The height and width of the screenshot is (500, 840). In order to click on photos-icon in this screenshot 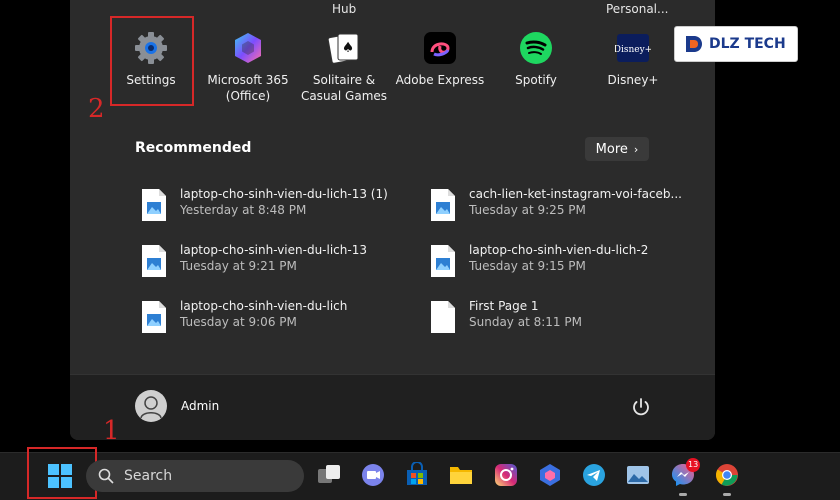, I will do `click(638, 475)`.